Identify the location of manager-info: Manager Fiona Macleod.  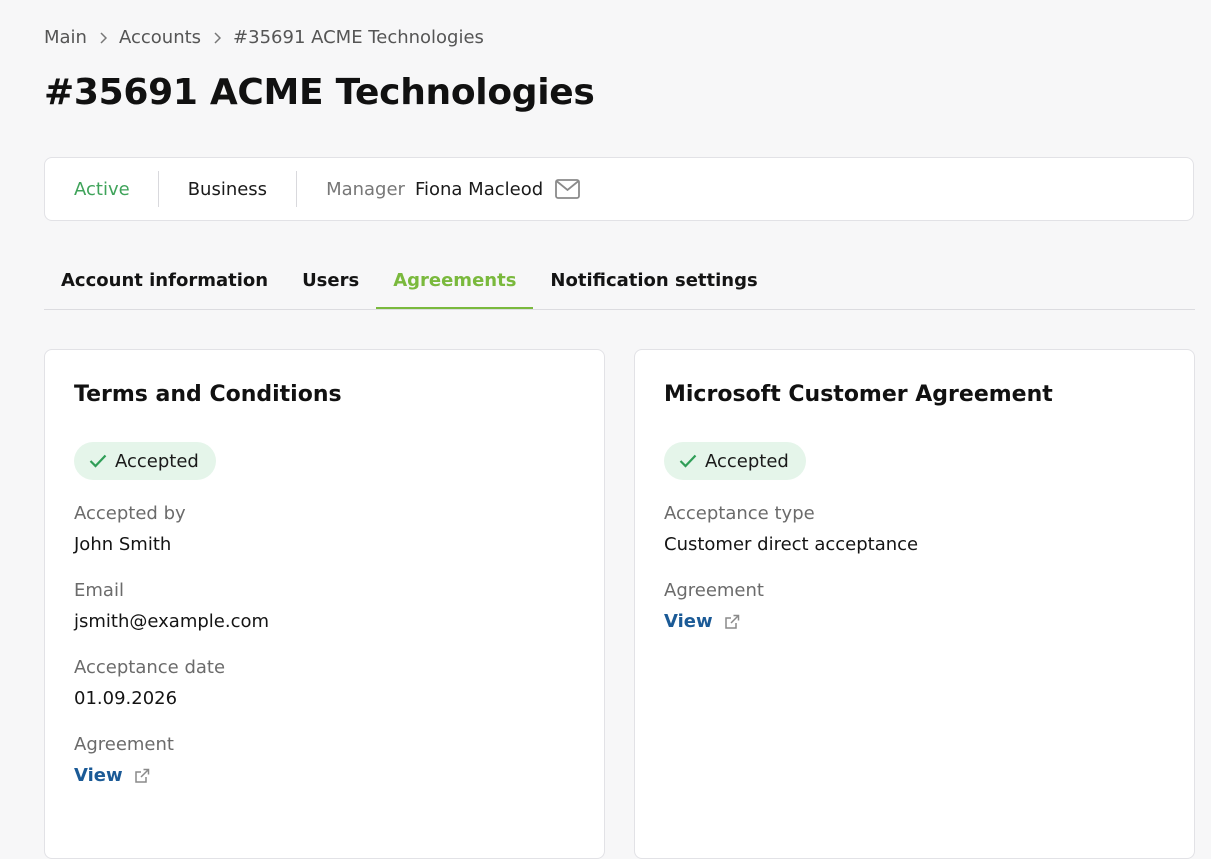
(439, 189).